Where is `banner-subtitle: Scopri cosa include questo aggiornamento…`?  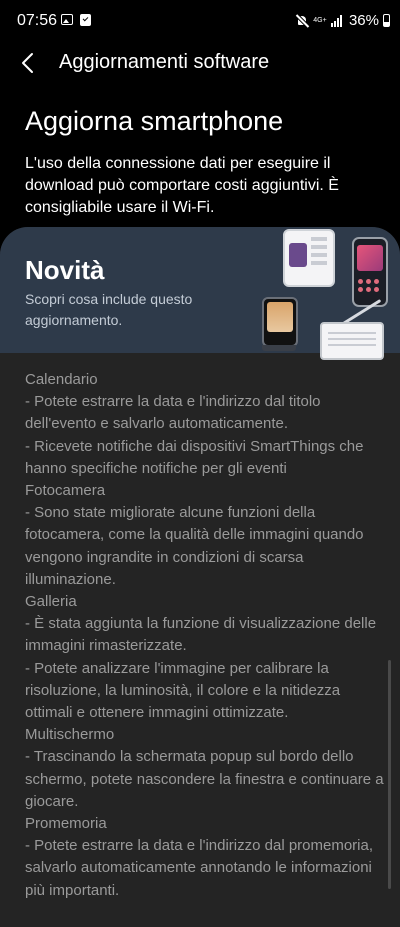 banner-subtitle: Scopri cosa include questo aggiornamento… is located at coordinates (109, 309).